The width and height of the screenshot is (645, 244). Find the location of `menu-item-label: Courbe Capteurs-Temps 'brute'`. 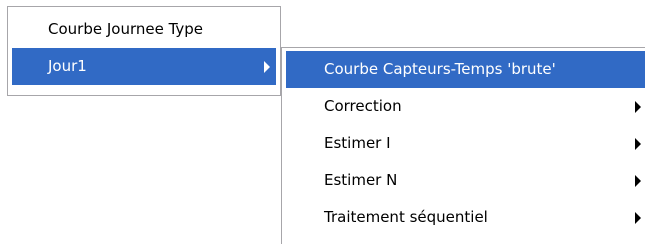

menu-item-label: Courbe Capteurs-Temps 'brute' is located at coordinates (440, 69).